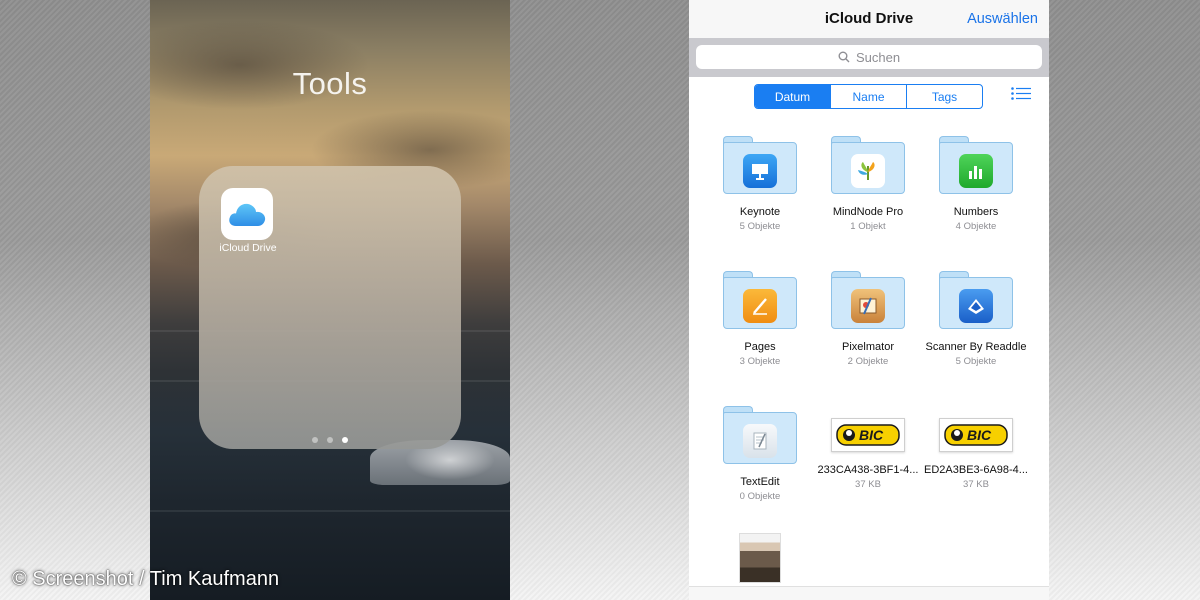 The height and width of the screenshot is (600, 1200). Describe the element at coordinates (944, 96) in the screenshot. I see `tab-tags: Tags` at that location.